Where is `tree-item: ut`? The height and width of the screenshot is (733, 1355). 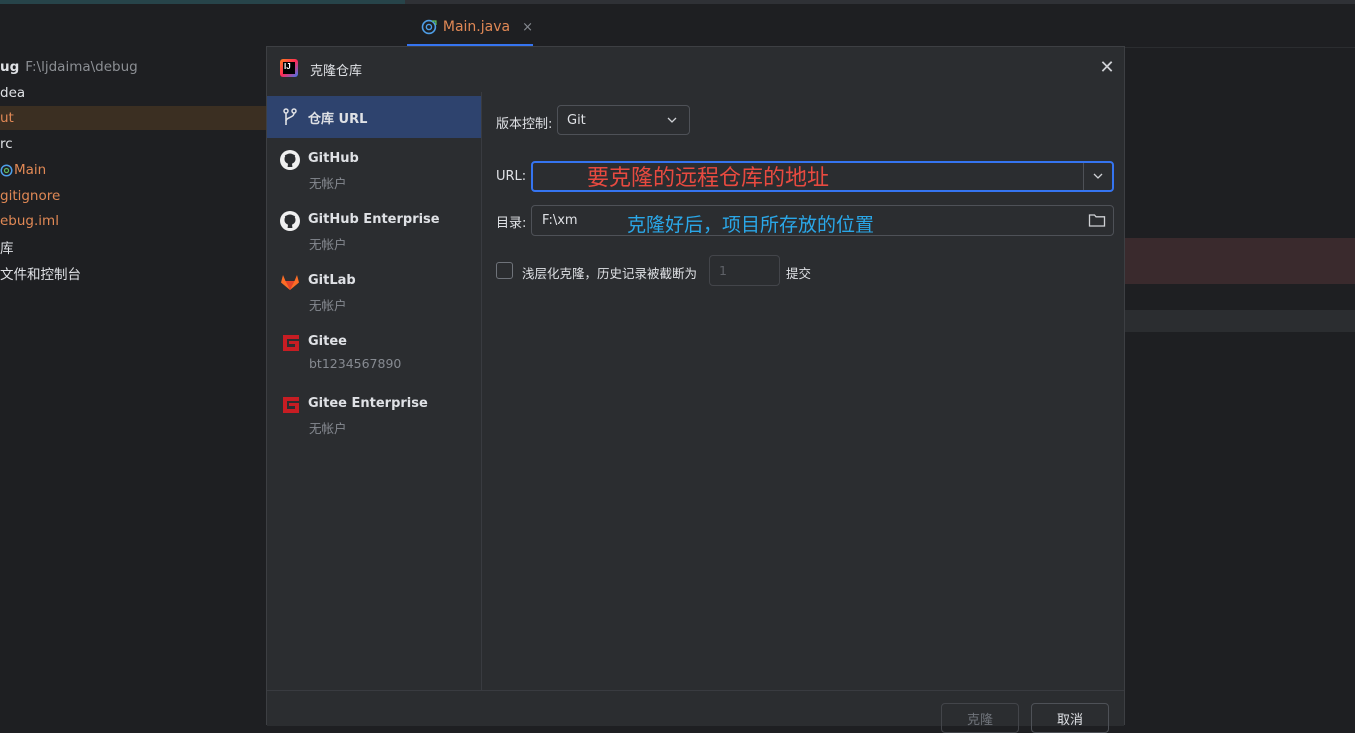
tree-item: ut is located at coordinates (133, 118).